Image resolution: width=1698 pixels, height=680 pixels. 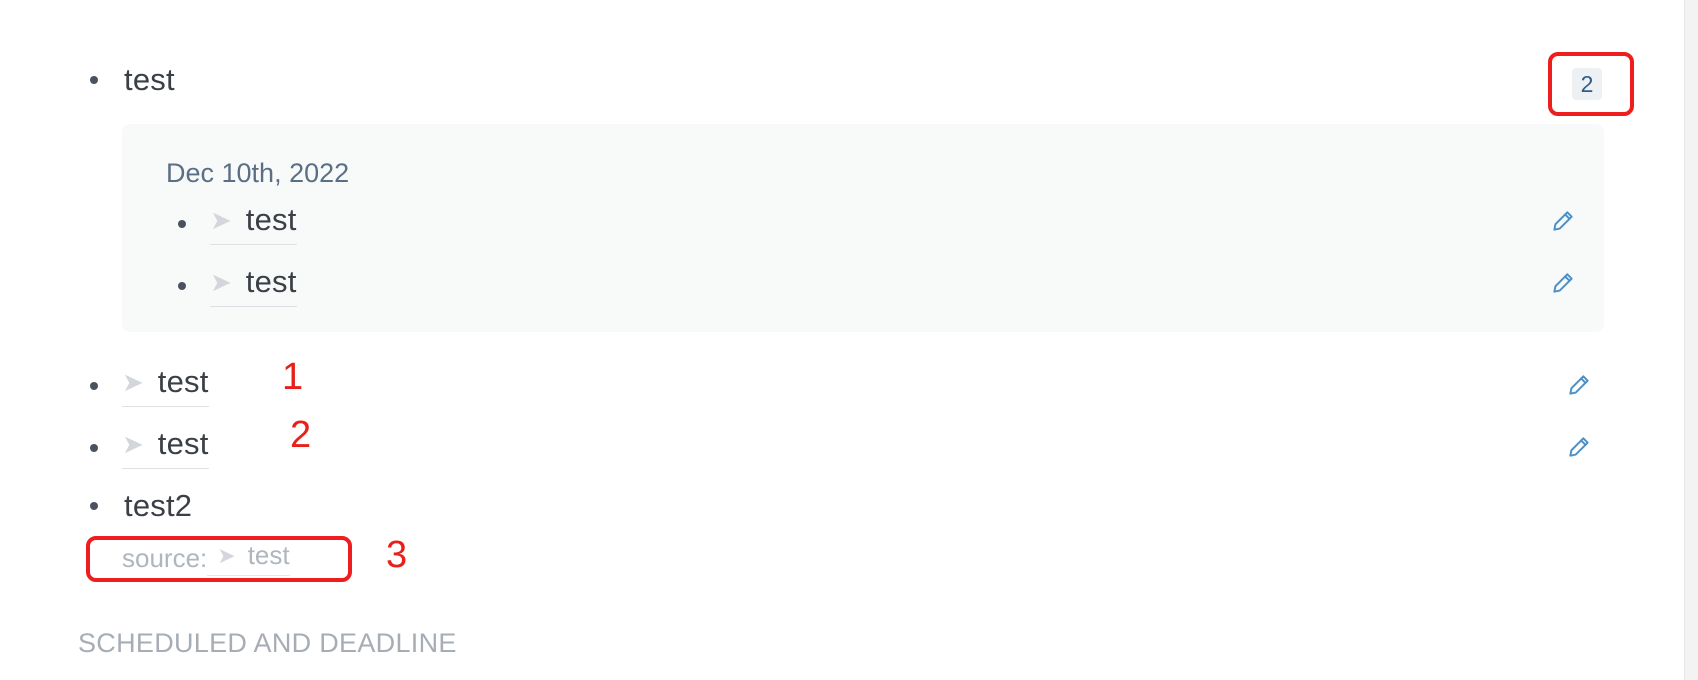 What do you see at coordinates (149, 80) in the screenshot?
I see `block-text: test` at bounding box center [149, 80].